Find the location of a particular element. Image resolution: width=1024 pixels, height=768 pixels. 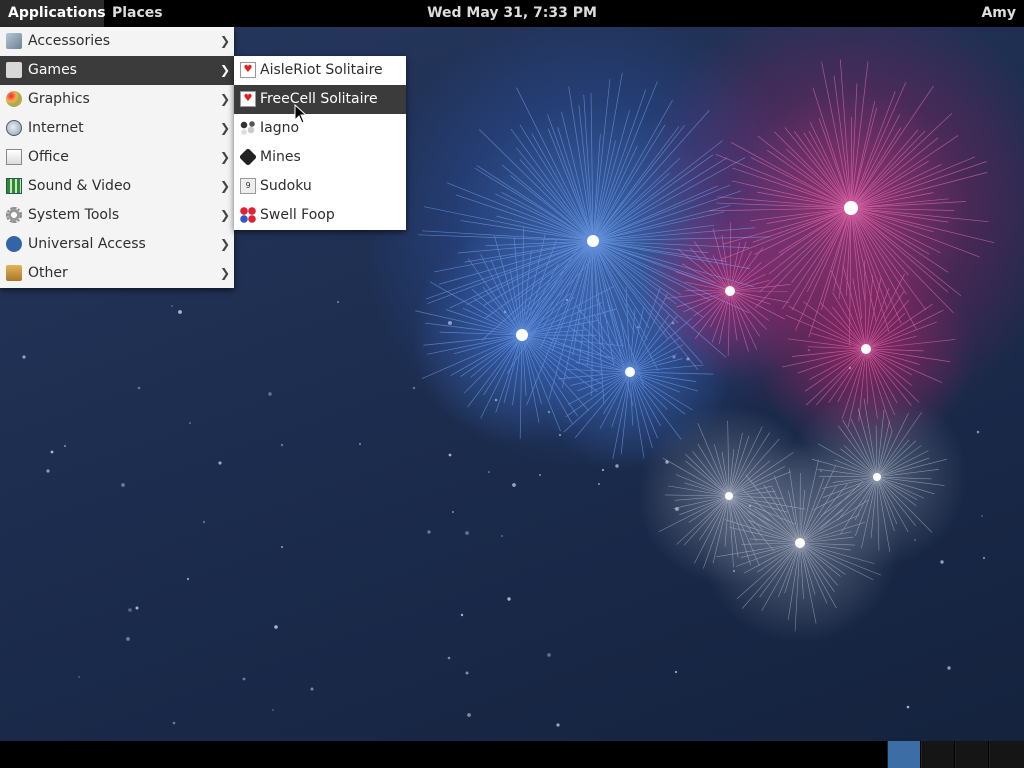

menu-item-label: FreeCell Solitaire is located at coordinates (319, 99).